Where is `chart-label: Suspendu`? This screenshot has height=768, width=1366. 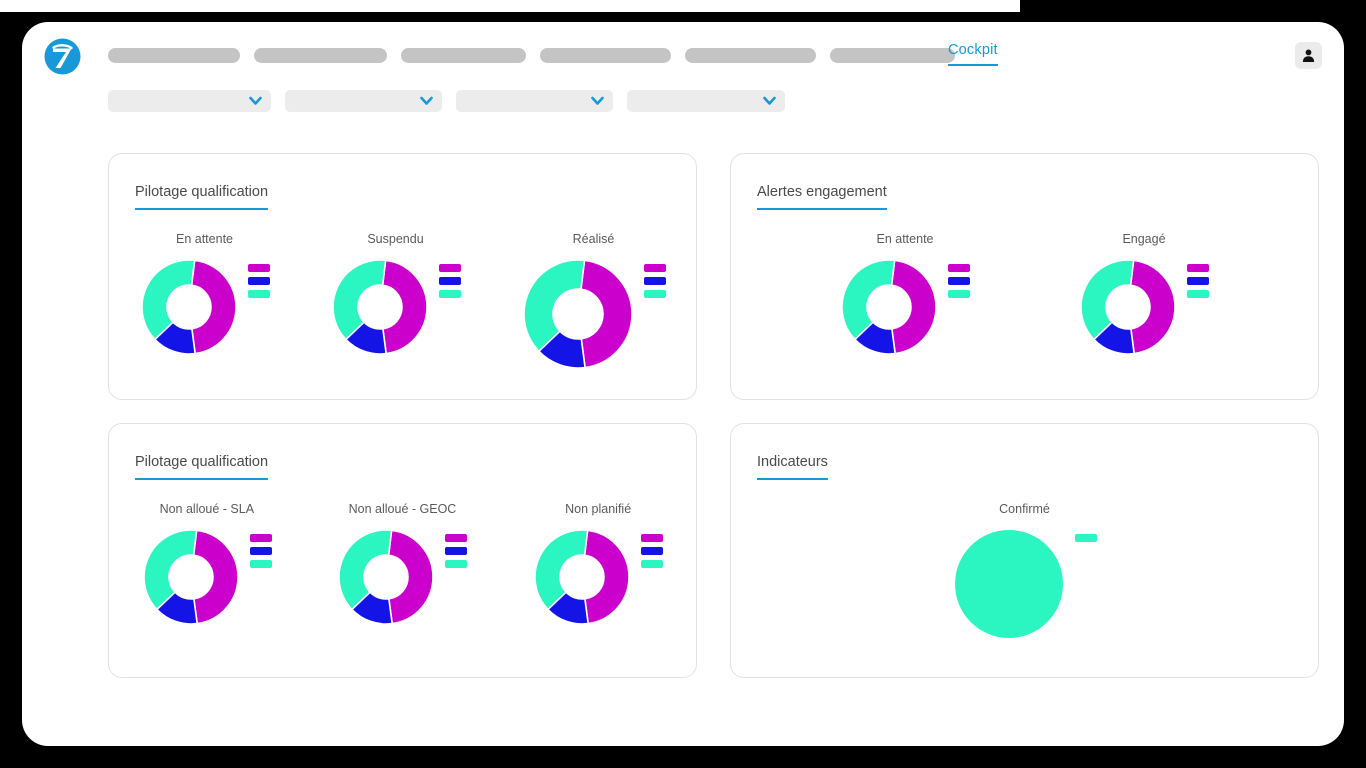
chart-label: Suspendu is located at coordinates (395, 239).